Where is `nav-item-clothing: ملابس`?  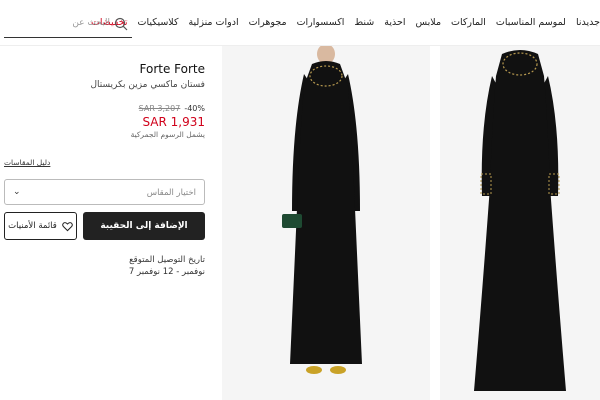
nav-item-clothing: ملابس is located at coordinates (429, 22).